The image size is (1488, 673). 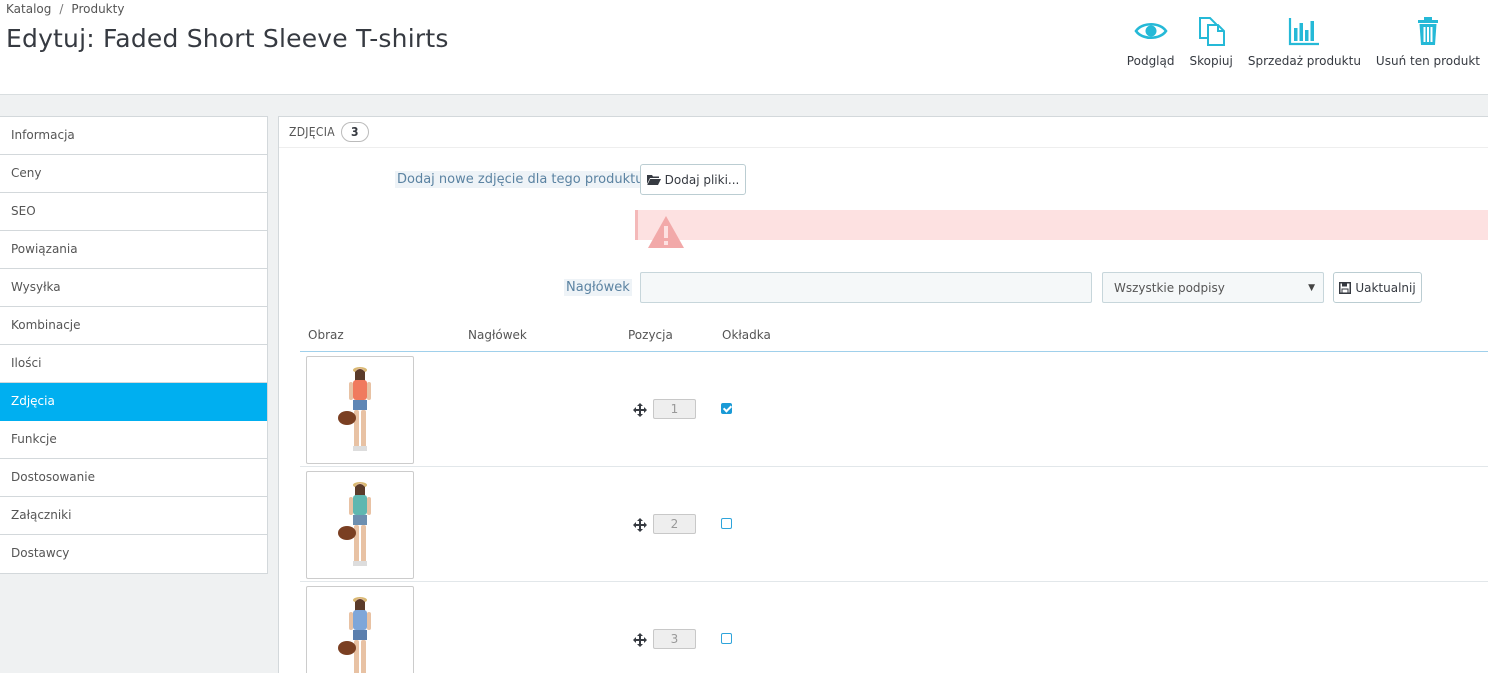 I want to click on caption-label: Nagłówek, so click(x=598, y=287).